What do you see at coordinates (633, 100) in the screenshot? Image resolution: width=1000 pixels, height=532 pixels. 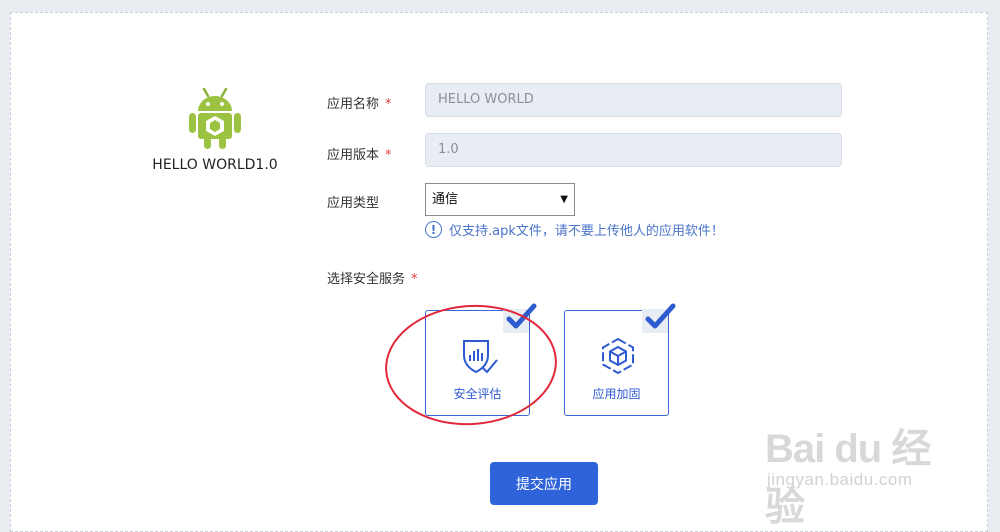 I see `app-name-field: HELLO WORLD` at bounding box center [633, 100].